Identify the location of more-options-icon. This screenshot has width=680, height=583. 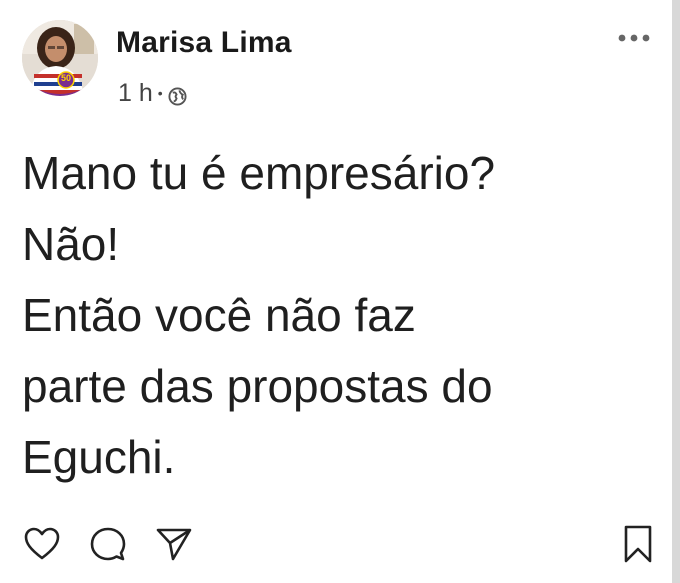
(634, 38).